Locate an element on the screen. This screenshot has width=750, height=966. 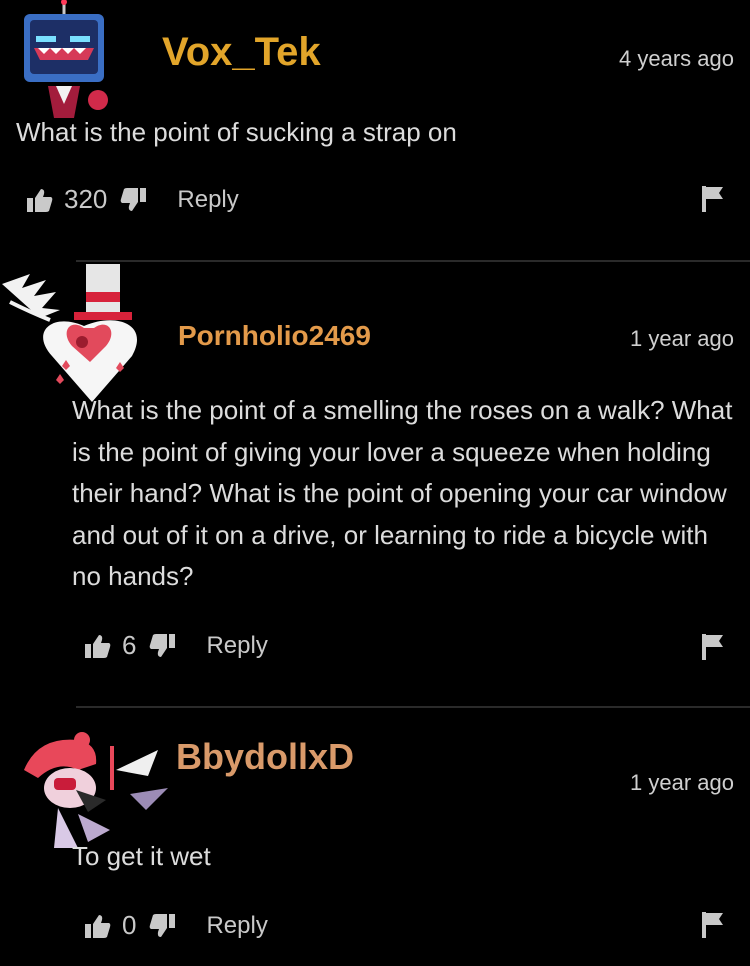
like-count: 320 is located at coordinates (86, 199).